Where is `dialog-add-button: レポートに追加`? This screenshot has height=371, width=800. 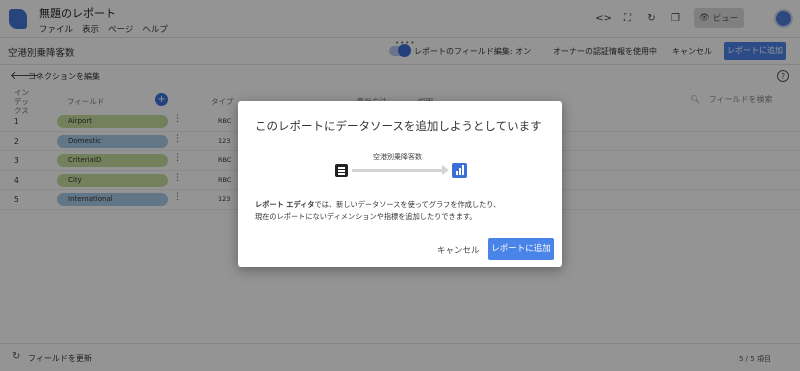
dialog-add-button: レポートに追加 is located at coordinates (521, 249).